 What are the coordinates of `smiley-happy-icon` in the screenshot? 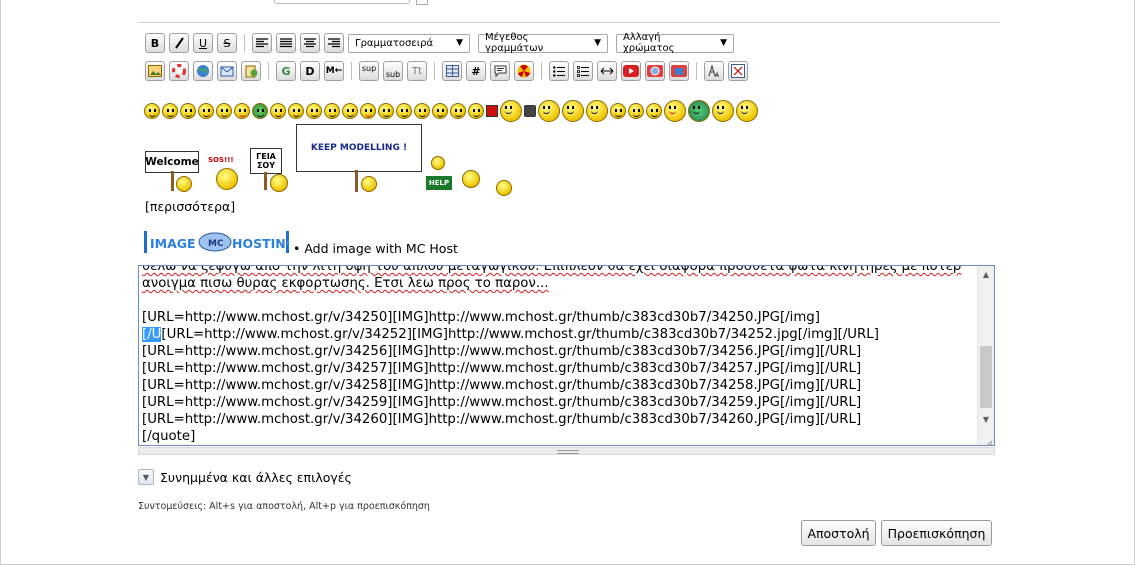 It's located at (188, 111).